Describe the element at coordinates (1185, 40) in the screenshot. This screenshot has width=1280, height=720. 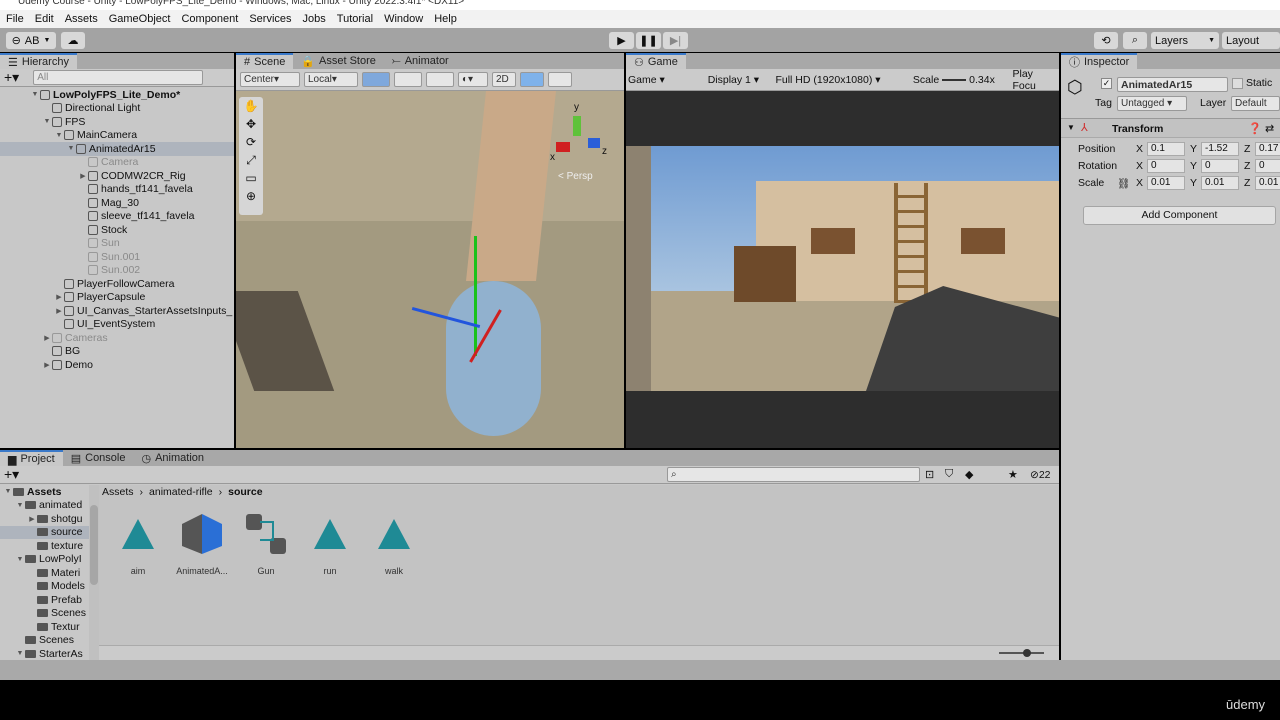
I see `layers-dropdown: Layers ▼` at that location.